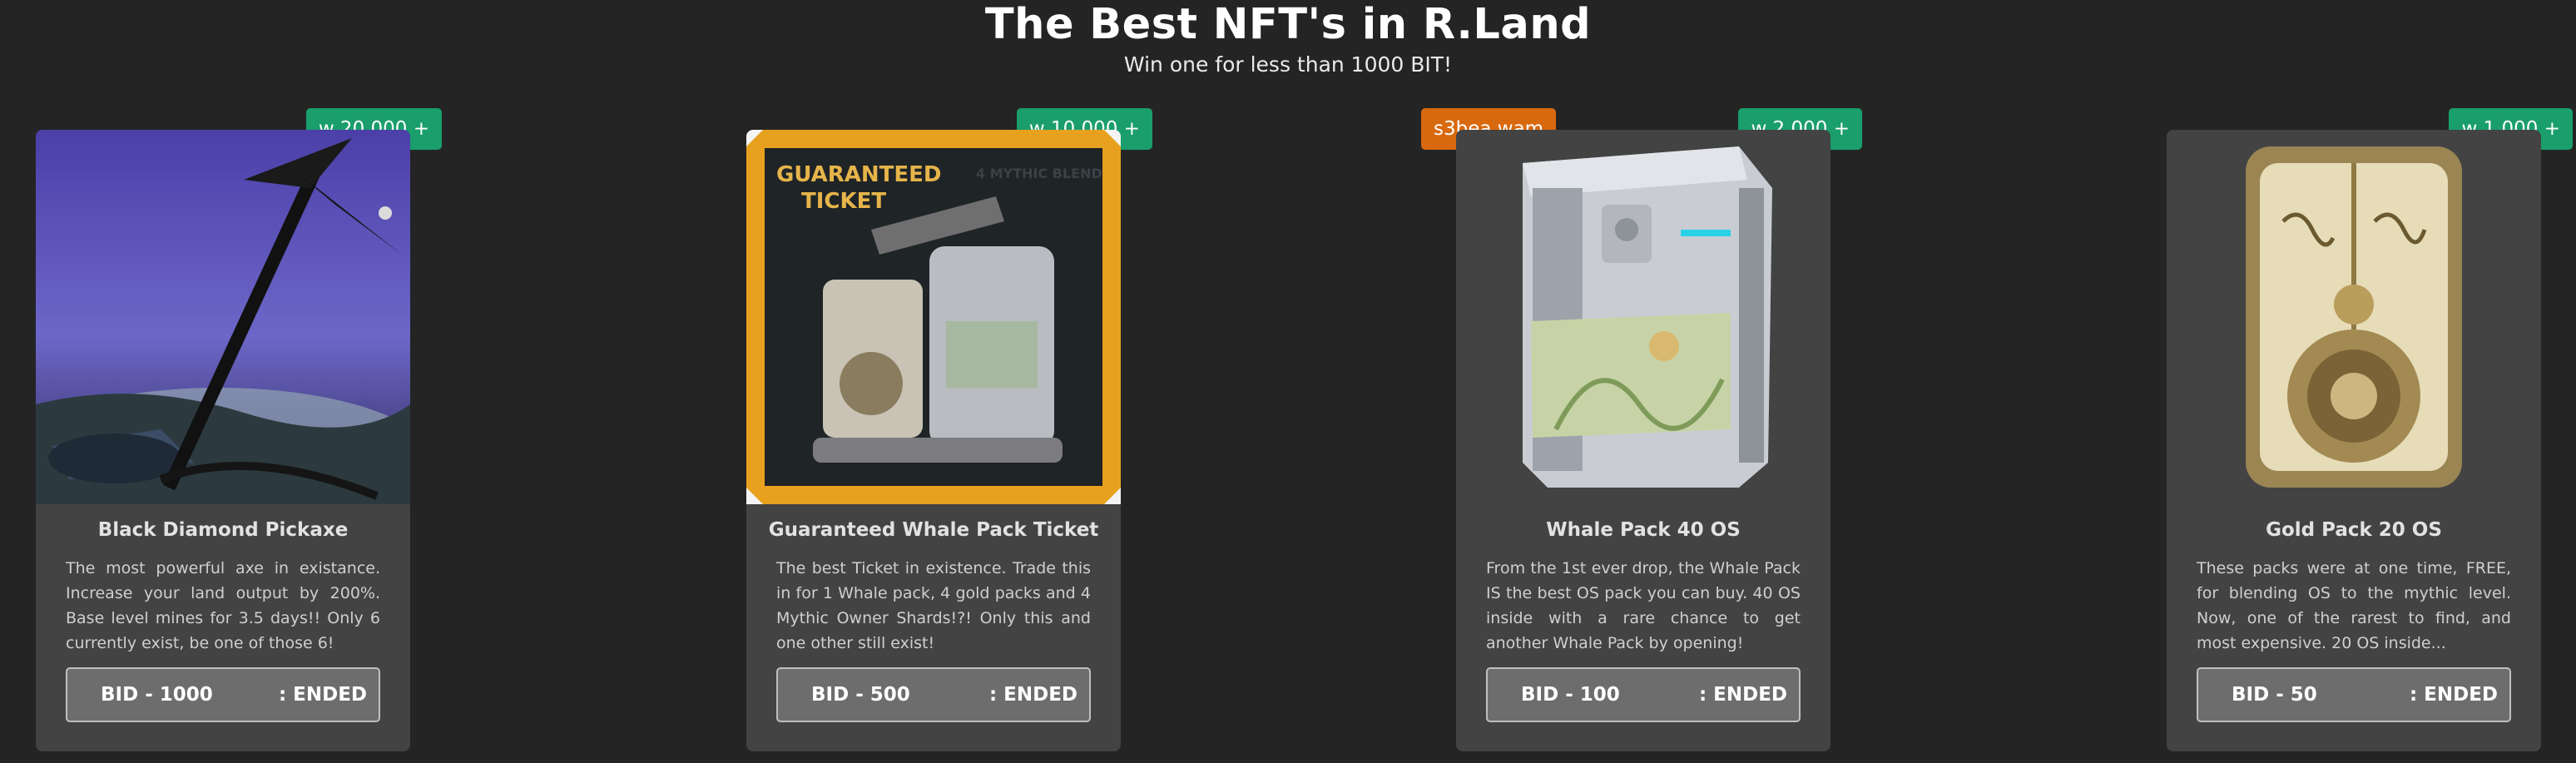 This screenshot has width=2576, height=763. Describe the element at coordinates (1644, 530) in the screenshot. I see `nft-name: Whale Pack 40 OS` at that location.